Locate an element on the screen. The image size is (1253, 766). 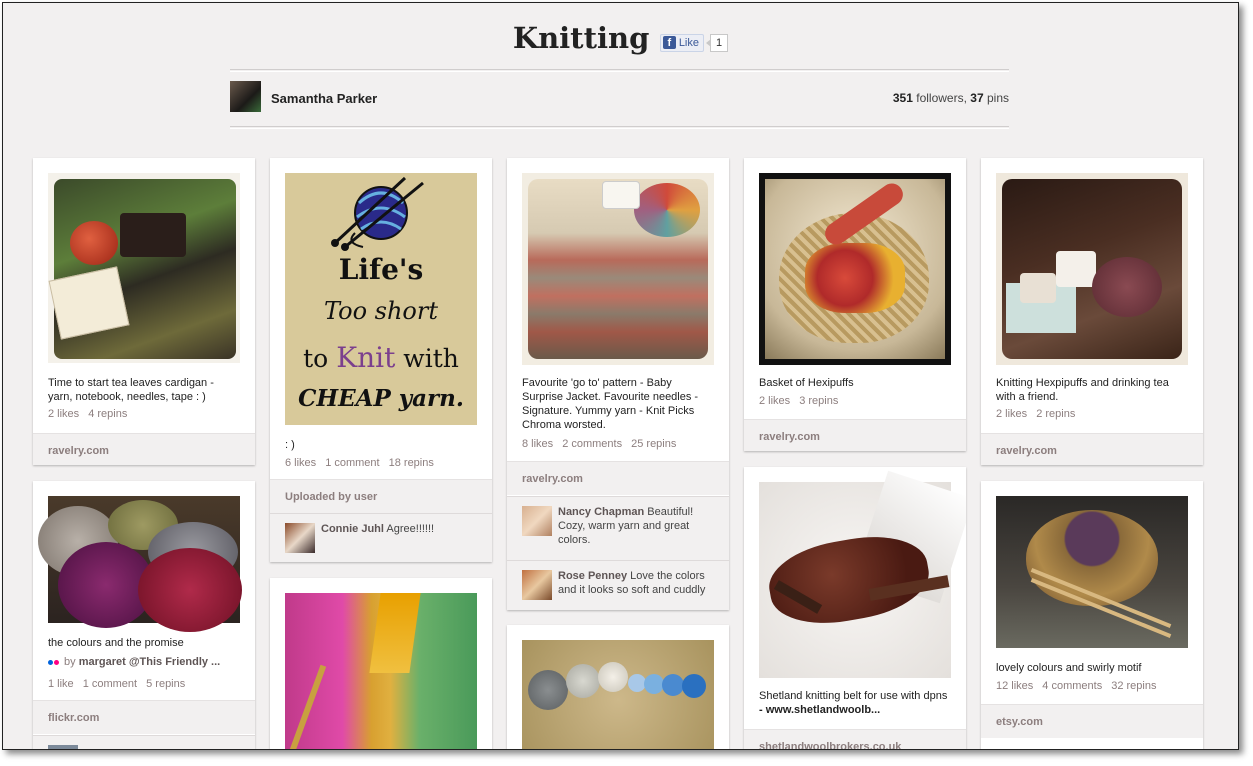
likes-count: 1 like is located at coordinates (61, 684).